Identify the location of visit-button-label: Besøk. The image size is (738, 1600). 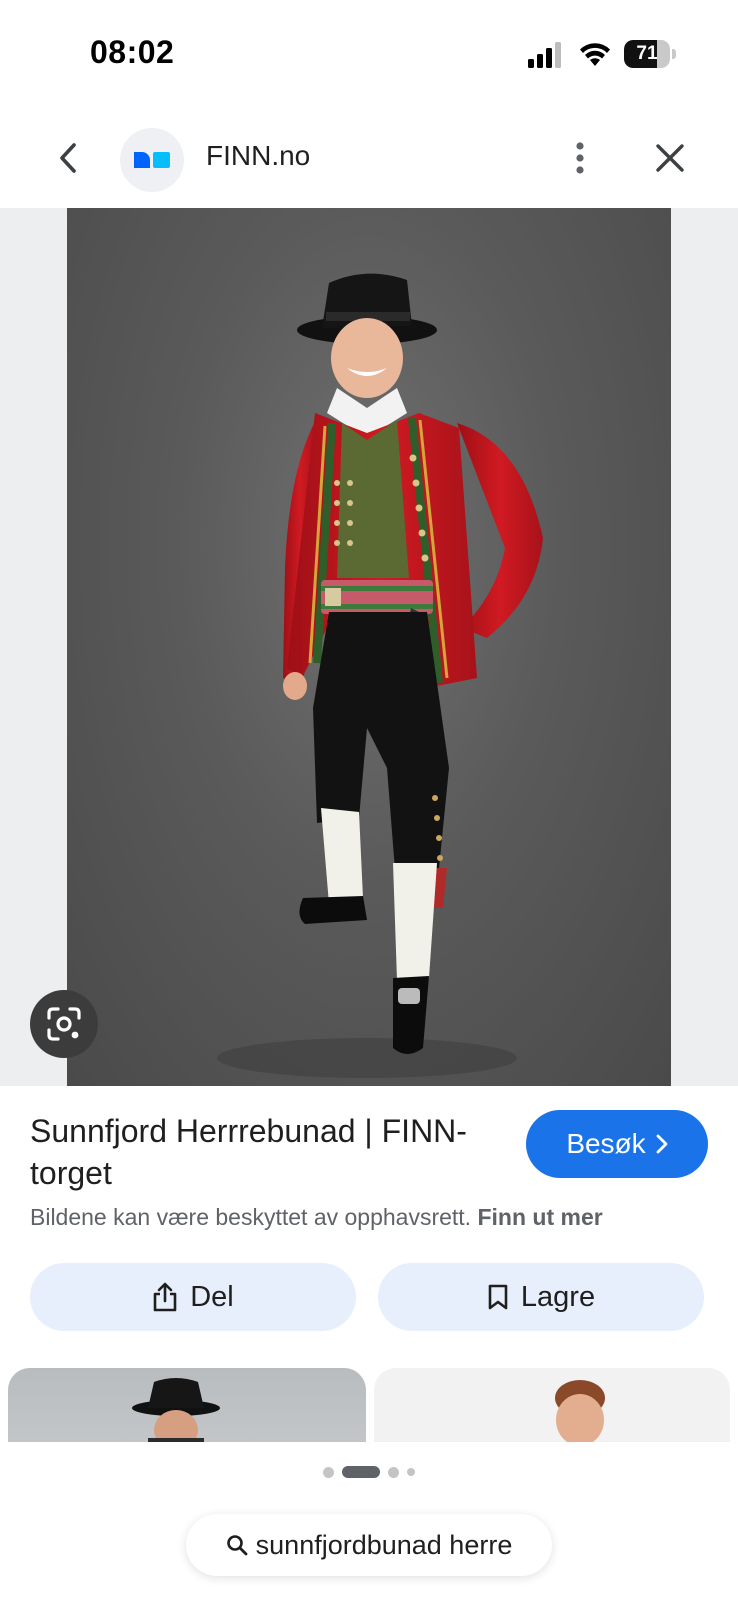
(606, 1143).